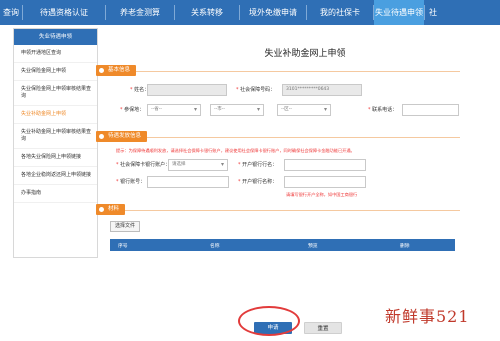 The width and height of the screenshot is (500, 341). I want to click on tab-overseas: 境外免缴申请, so click(273, 12).